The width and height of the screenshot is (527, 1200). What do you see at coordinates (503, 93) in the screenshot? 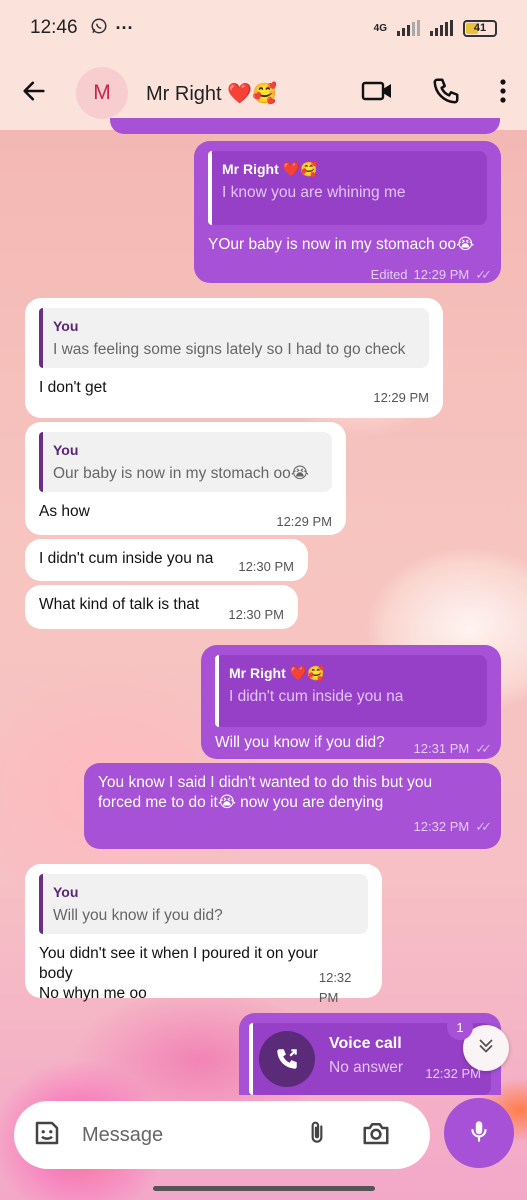
I see `more-vert-icon` at bounding box center [503, 93].